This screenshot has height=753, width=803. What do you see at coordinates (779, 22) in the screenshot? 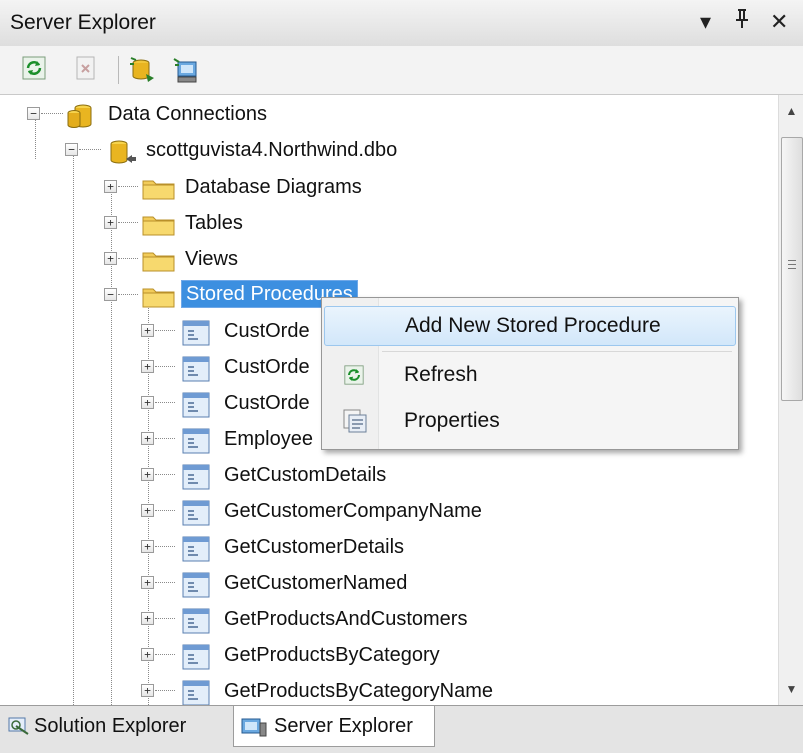
I see `close-button: ✕` at bounding box center [779, 22].